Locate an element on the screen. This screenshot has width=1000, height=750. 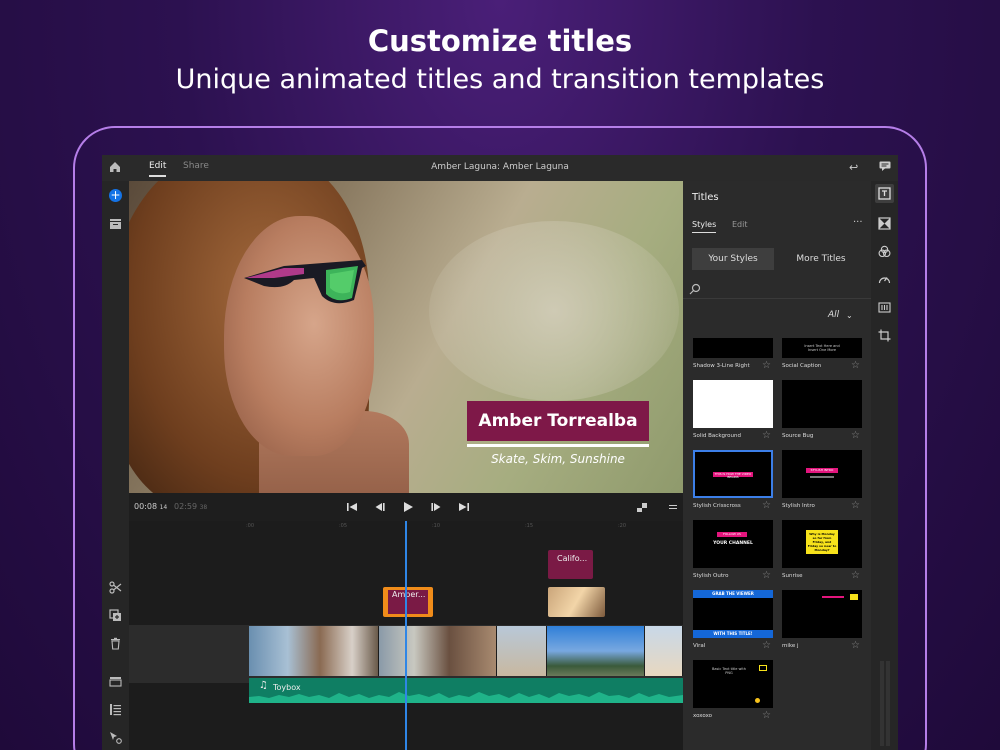
title-overlay-box: Amber Torrealba is located at coordinates (558, 421).